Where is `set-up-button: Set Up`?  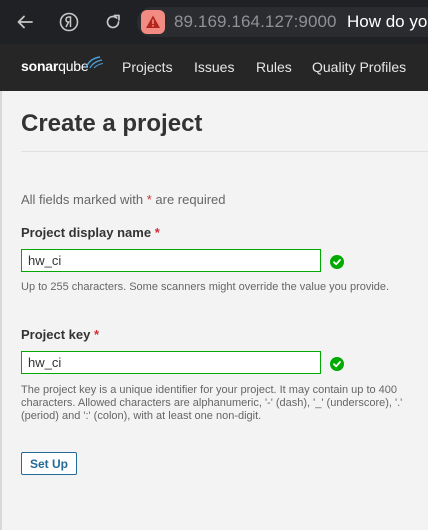 set-up-button: Set Up is located at coordinates (49, 463).